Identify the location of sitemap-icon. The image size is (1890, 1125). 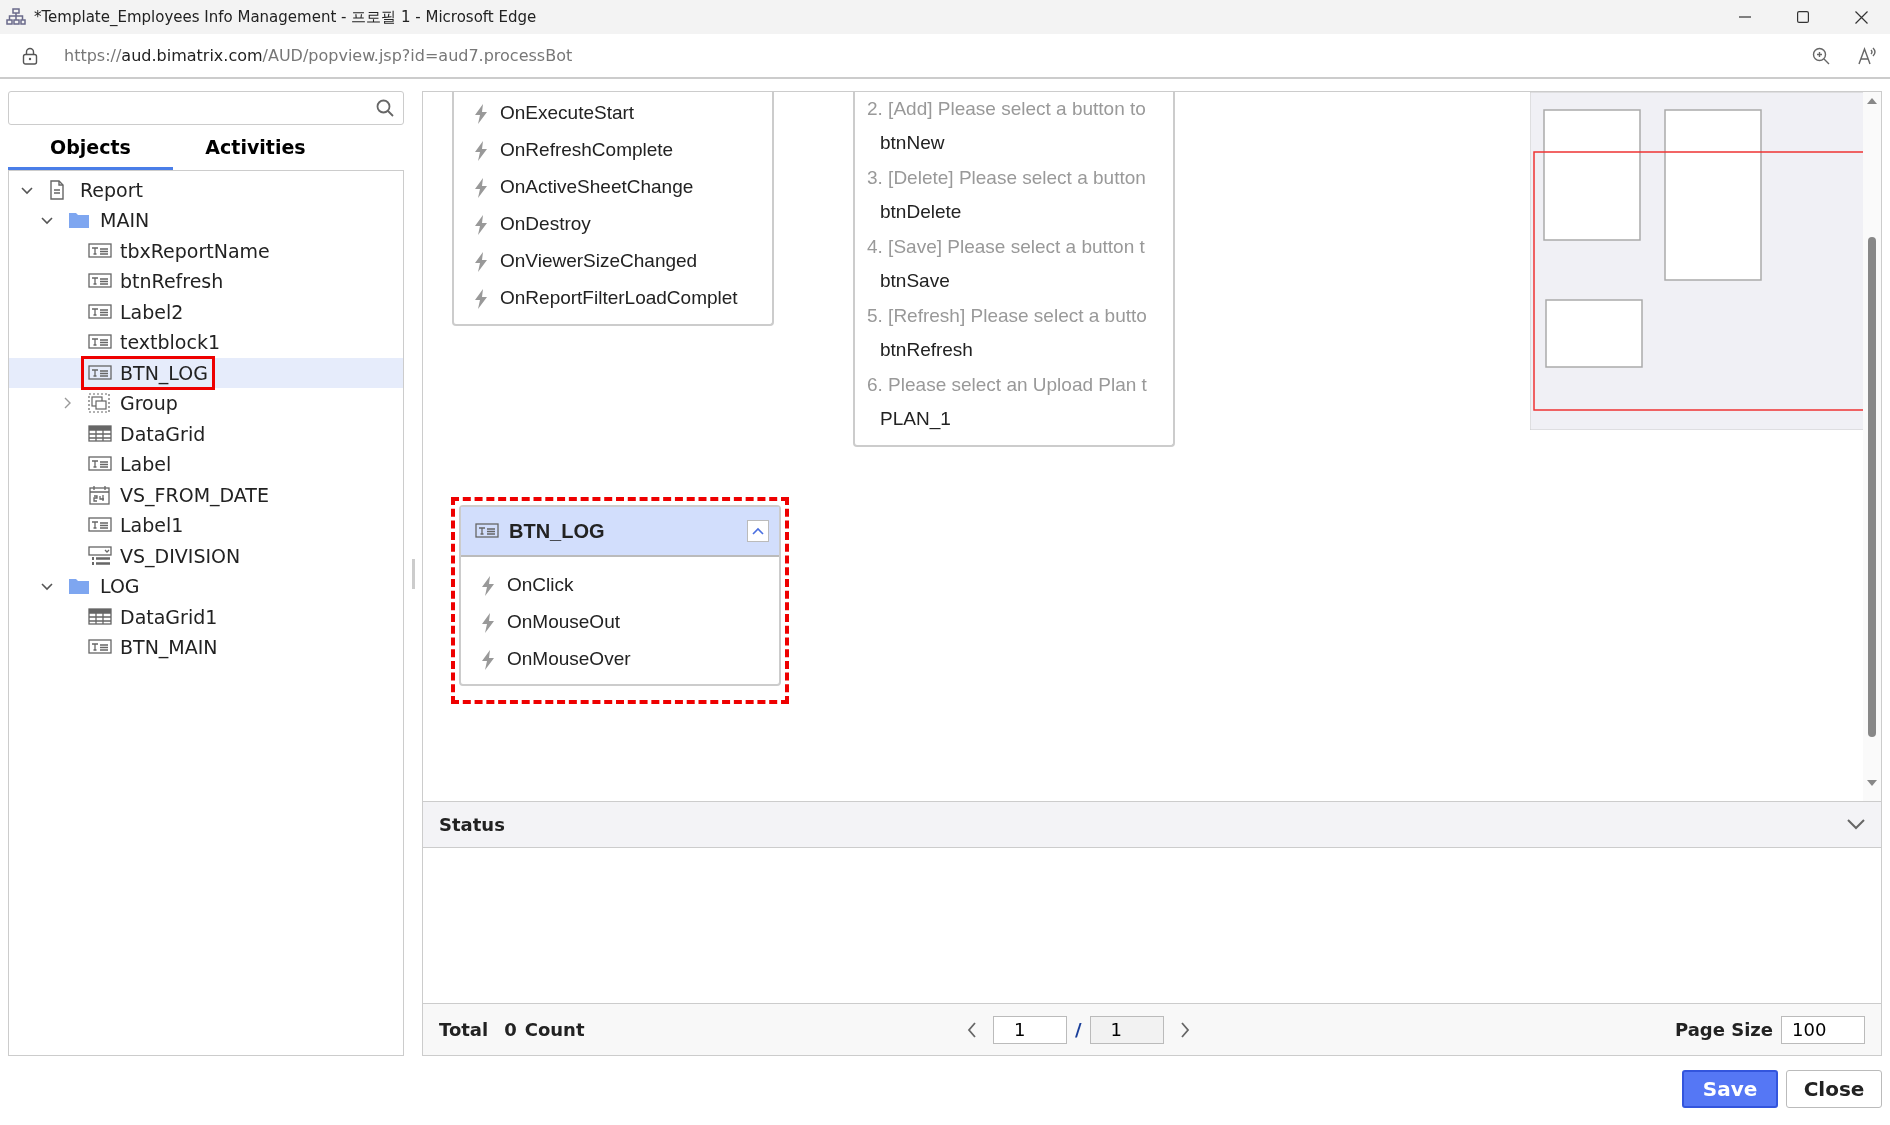
(16, 17).